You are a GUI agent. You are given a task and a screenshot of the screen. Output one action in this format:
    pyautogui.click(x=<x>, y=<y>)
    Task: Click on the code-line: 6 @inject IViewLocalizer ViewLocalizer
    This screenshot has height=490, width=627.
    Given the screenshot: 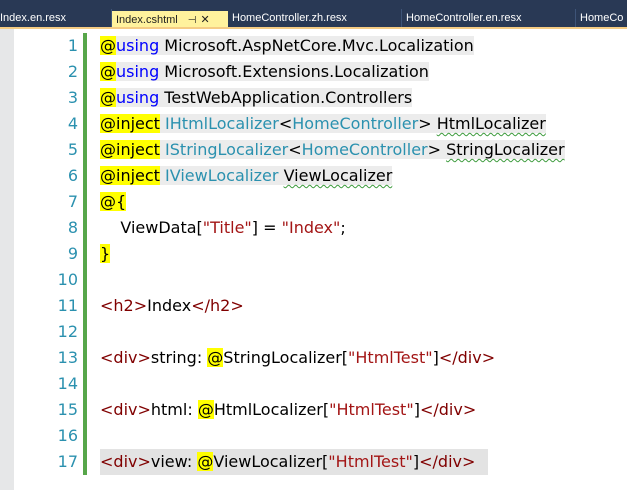 What is the action you would take?
    pyautogui.click(x=313, y=176)
    